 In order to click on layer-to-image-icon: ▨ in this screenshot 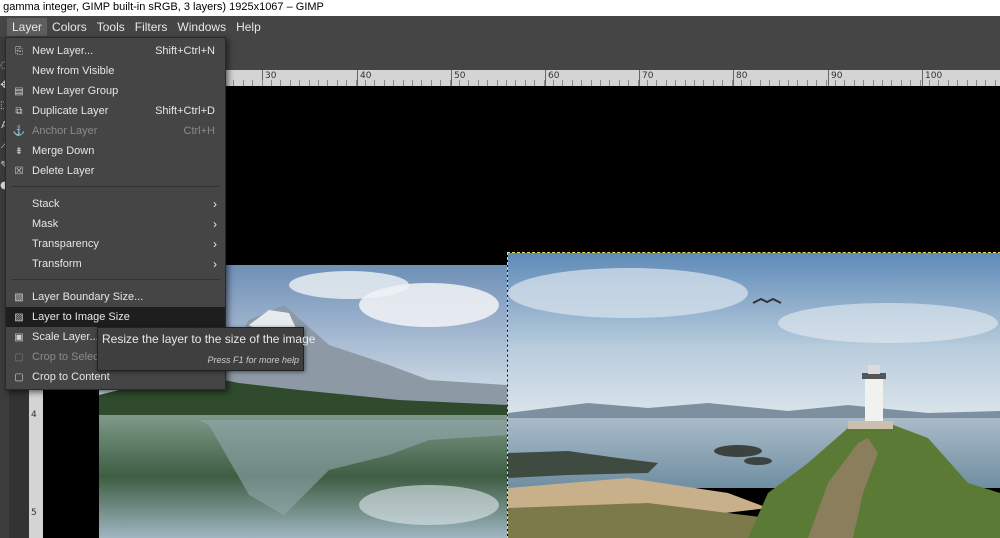, I will do `click(19, 317)`.